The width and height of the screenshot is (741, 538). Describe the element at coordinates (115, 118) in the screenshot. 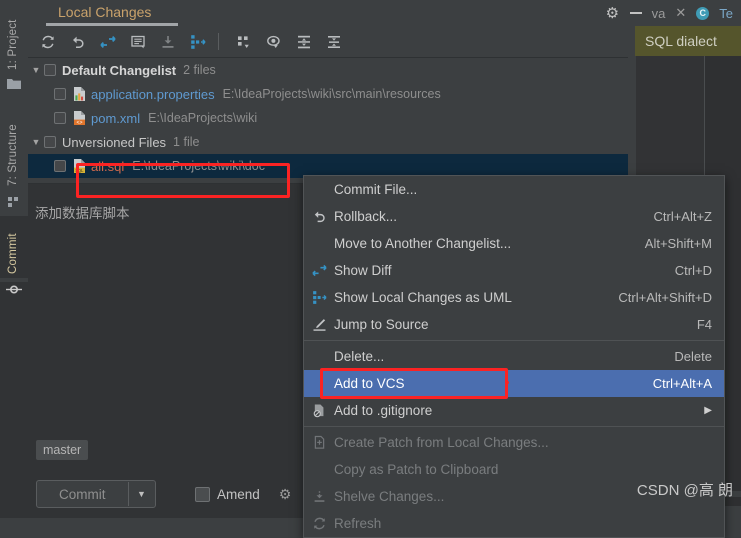

I see `file-name: pom.xml` at that location.